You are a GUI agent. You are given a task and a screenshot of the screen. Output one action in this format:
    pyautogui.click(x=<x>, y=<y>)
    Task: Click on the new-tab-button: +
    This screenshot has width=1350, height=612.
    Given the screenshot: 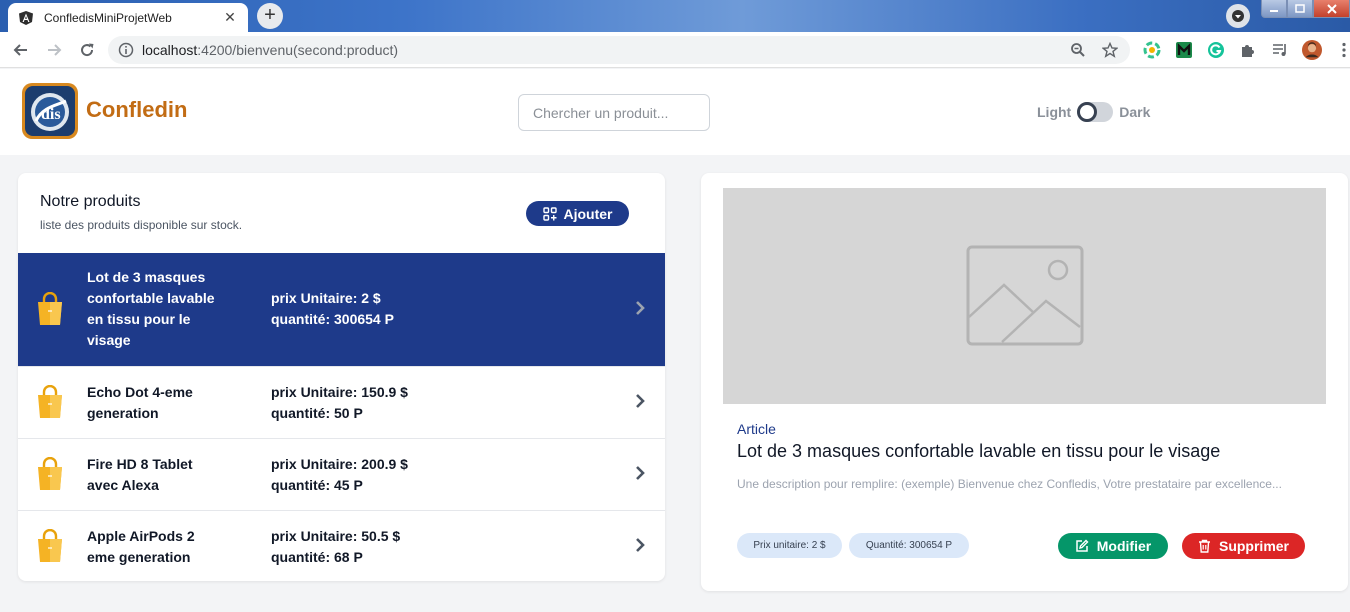 What is the action you would take?
    pyautogui.click(x=270, y=16)
    